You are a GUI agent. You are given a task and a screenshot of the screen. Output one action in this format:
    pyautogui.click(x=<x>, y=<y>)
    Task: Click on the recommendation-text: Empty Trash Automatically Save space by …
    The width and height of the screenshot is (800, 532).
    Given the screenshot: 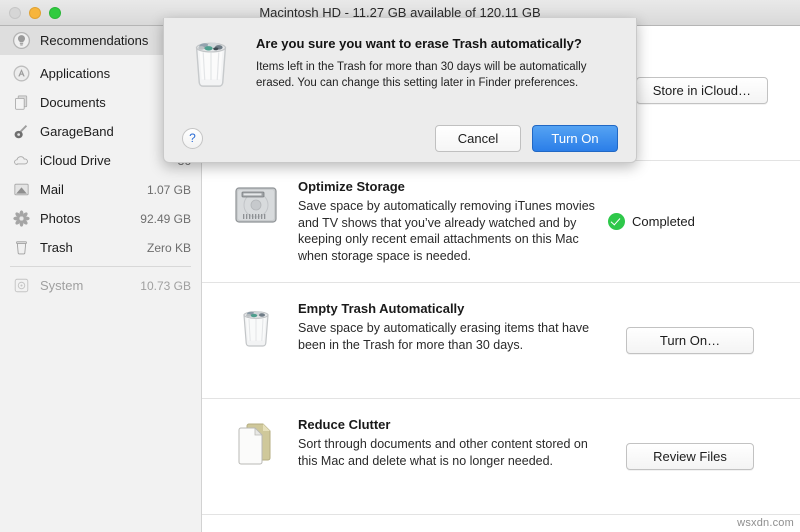 What is the action you would take?
    pyautogui.click(x=448, y=327)
    